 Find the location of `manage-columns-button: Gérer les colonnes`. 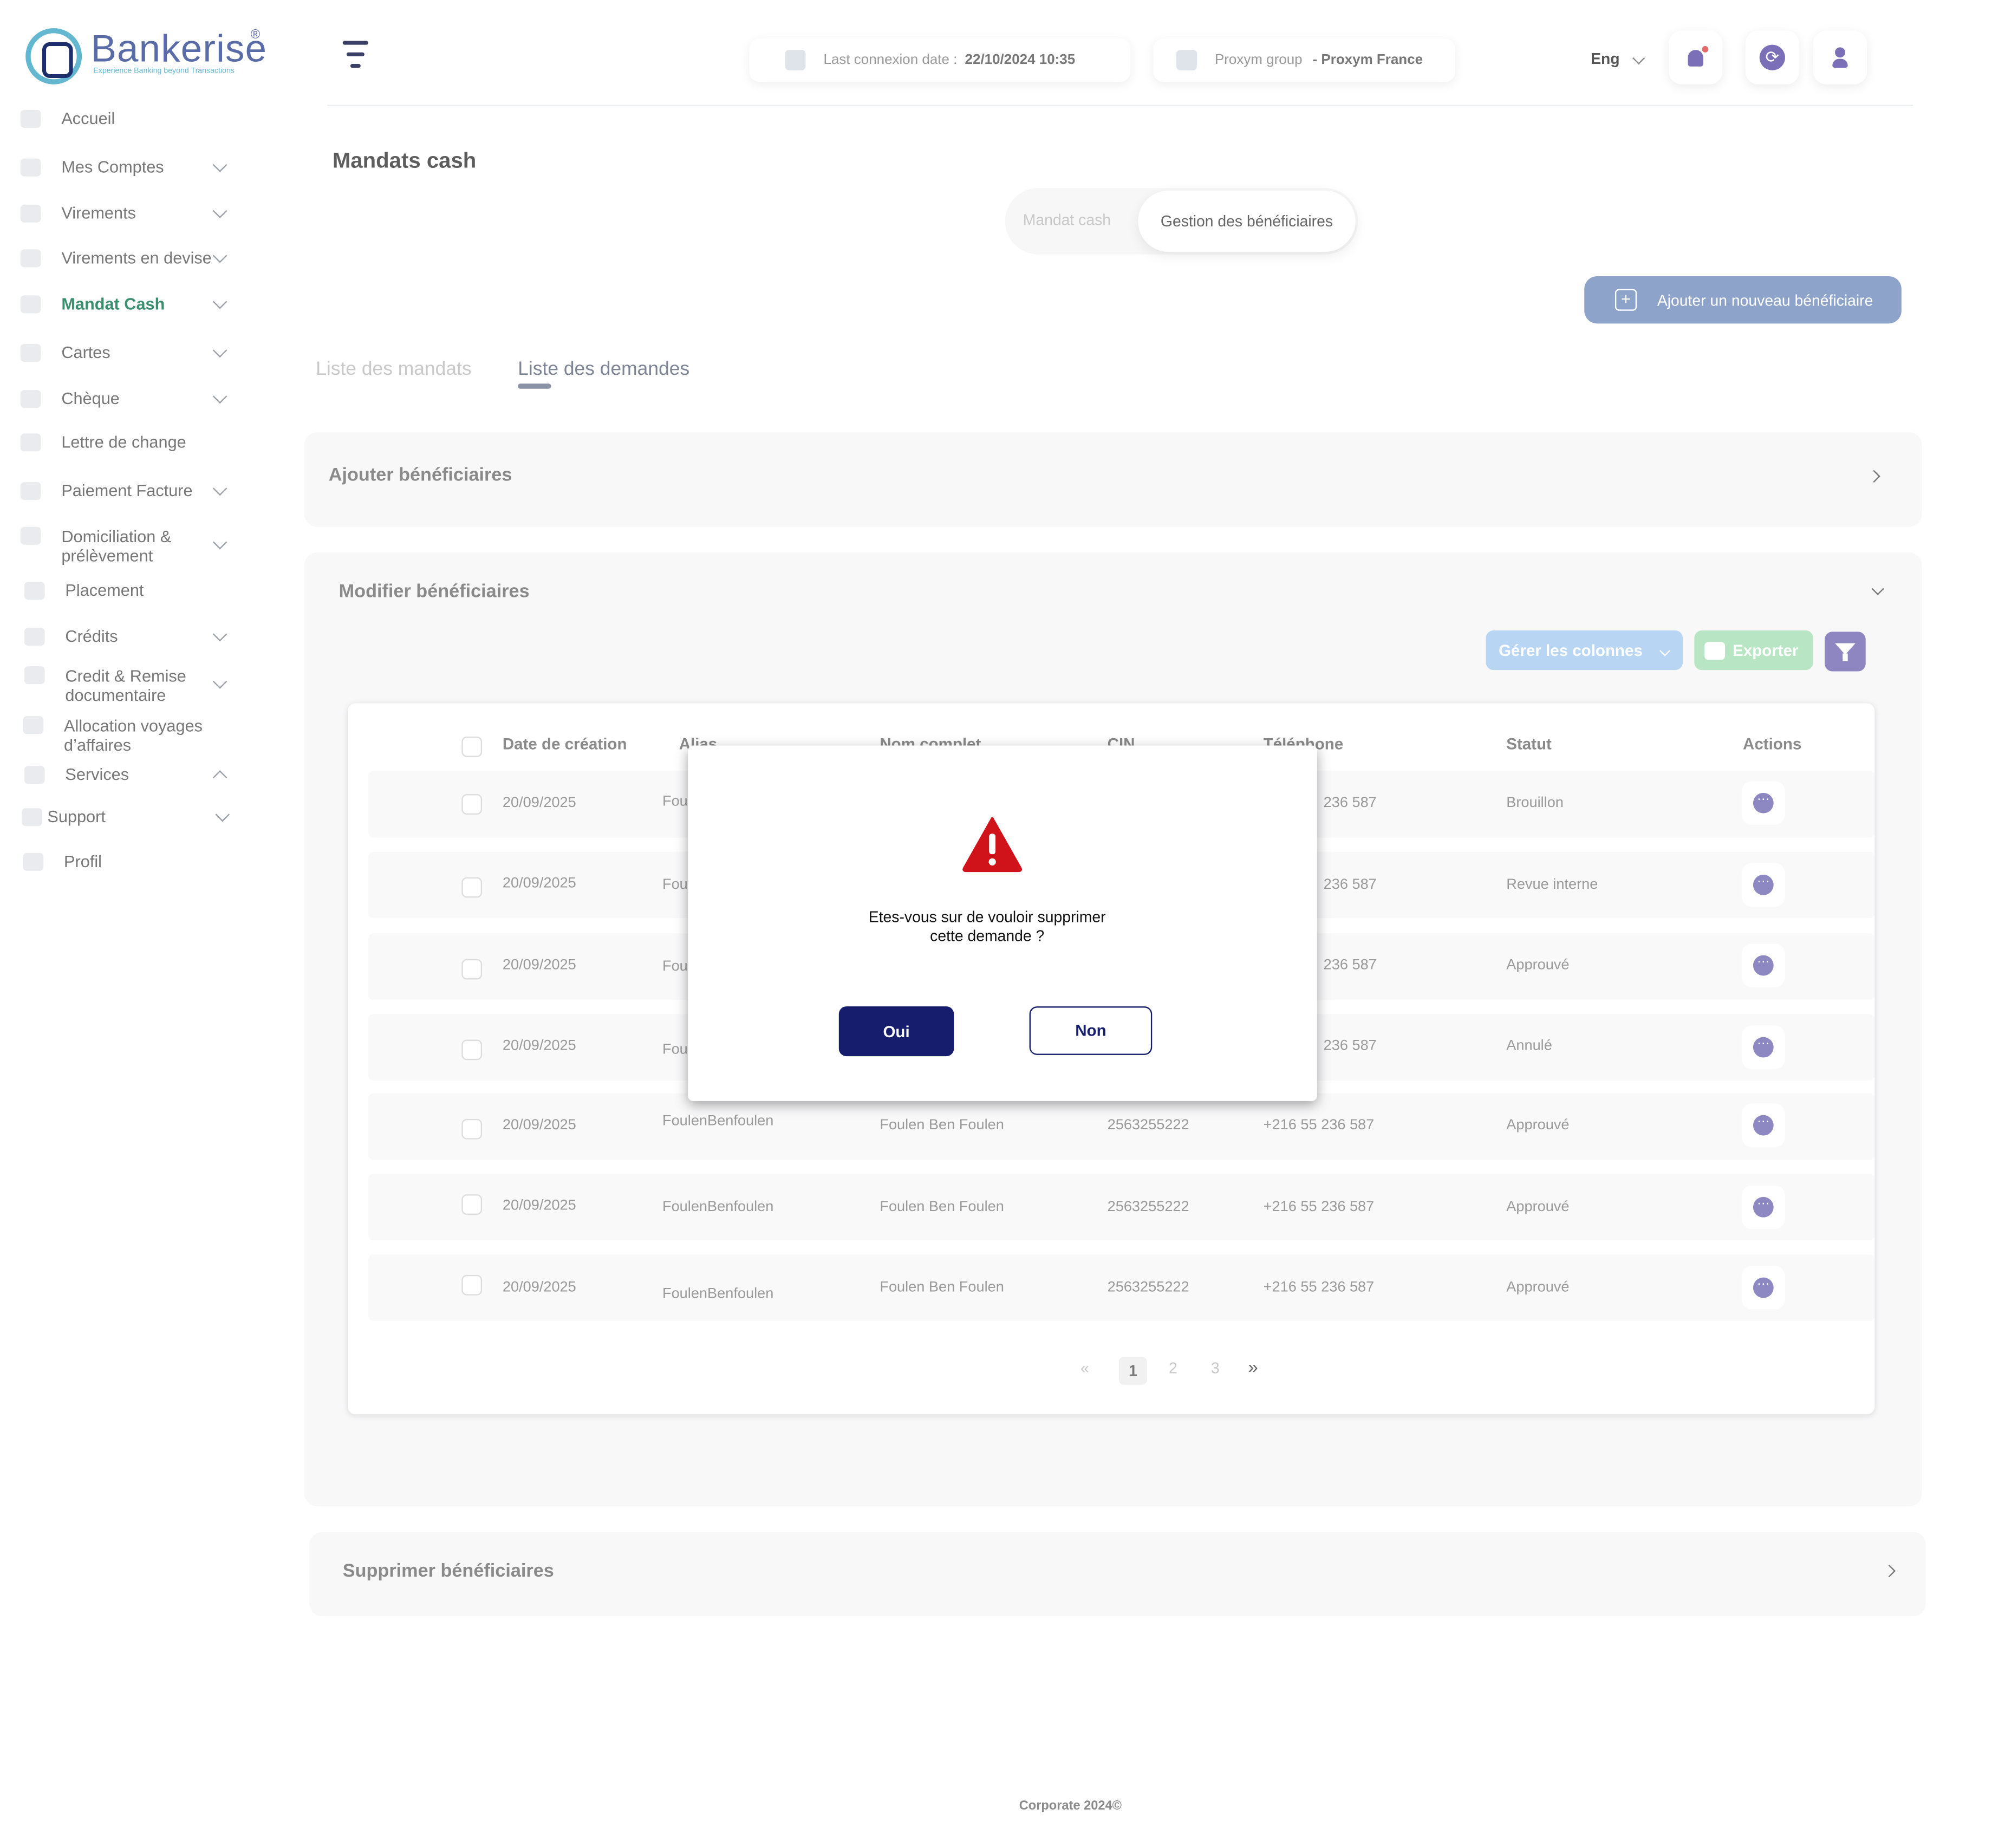

manage-columns-button: Gérer les colonnes is located at coordinates (1584, 650).